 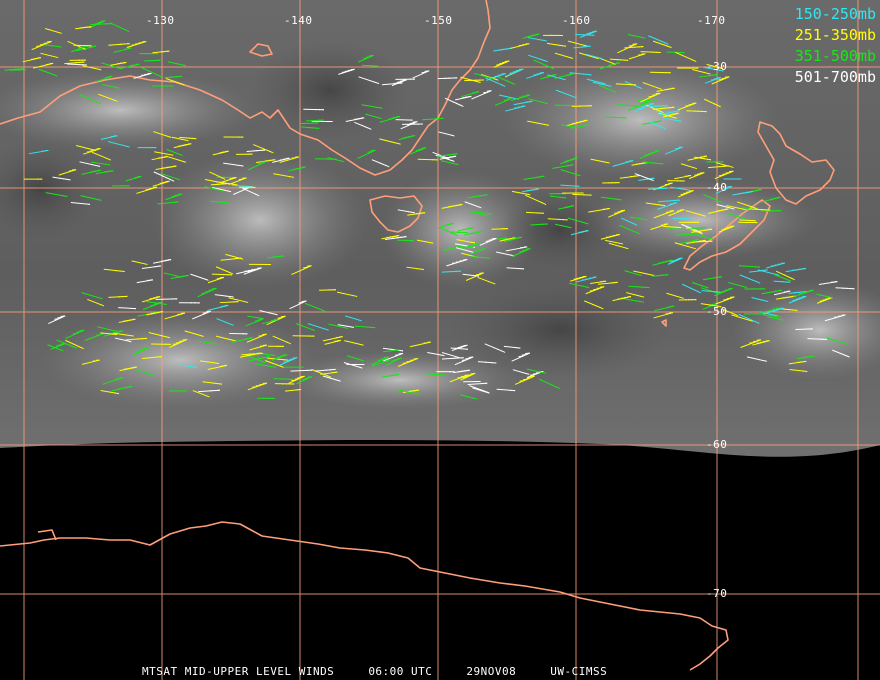 What do you see at coordinates (717, 66) in the screenshot?
I see `latitude-label: -30` at bounding box center [717, 66].